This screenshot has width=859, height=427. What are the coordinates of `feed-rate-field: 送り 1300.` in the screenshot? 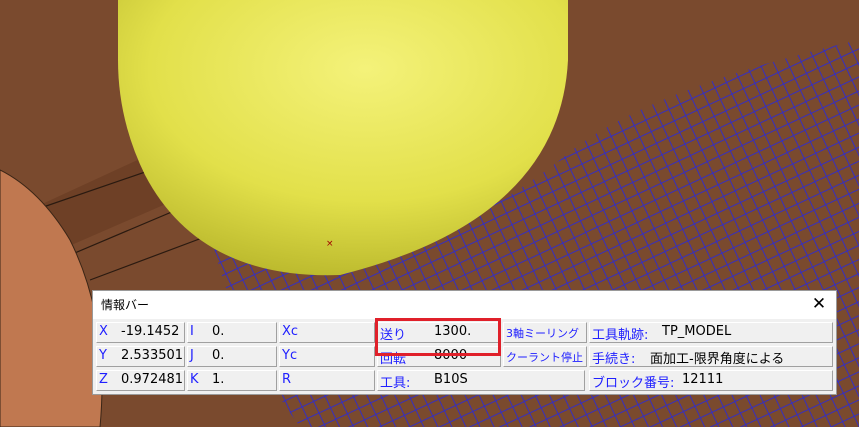 It's located at (439, 332).